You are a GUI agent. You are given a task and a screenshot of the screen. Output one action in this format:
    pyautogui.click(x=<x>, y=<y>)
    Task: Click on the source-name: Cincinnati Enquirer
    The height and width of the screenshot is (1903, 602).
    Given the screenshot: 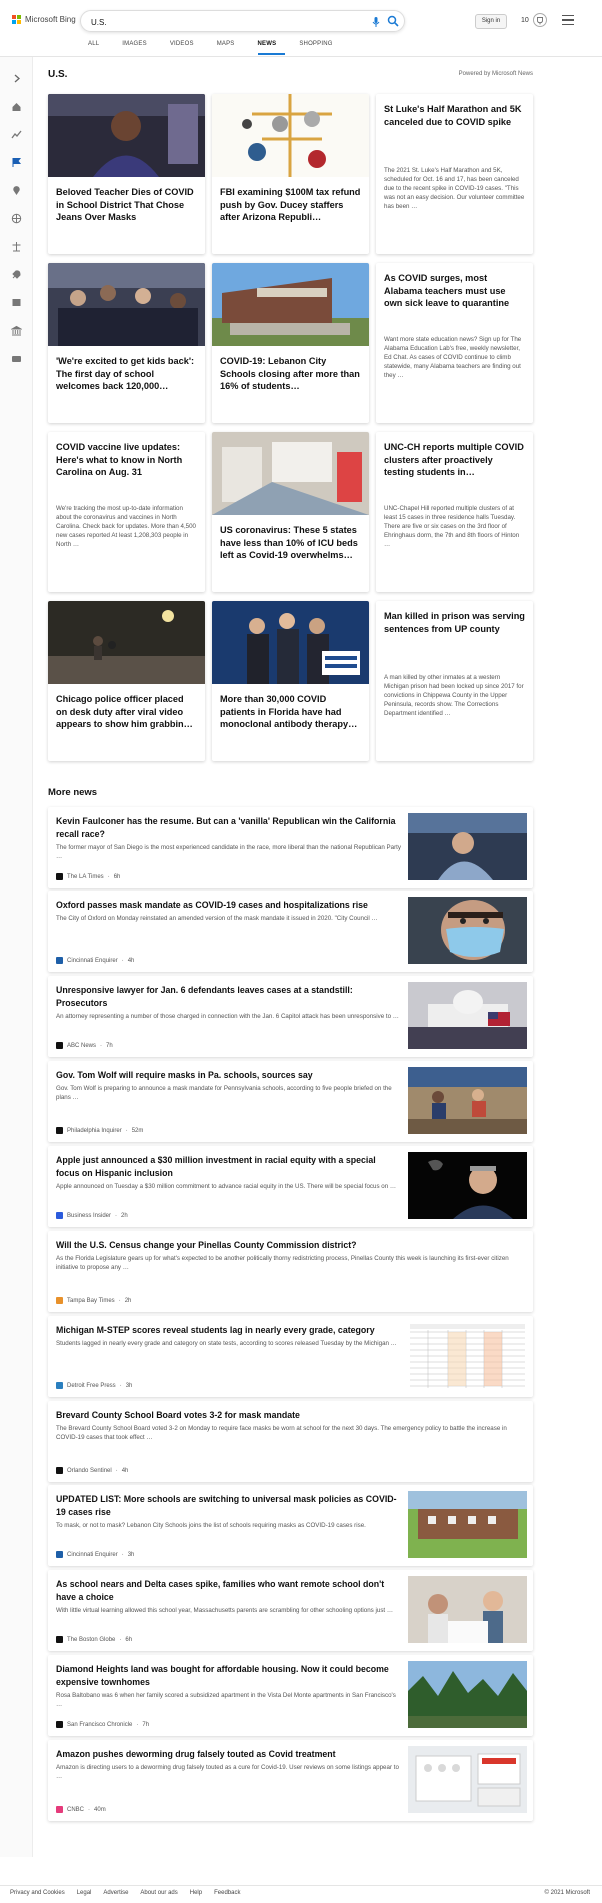 What is the action you would take?
    pyautogui.click(x=92, y=1554)
    